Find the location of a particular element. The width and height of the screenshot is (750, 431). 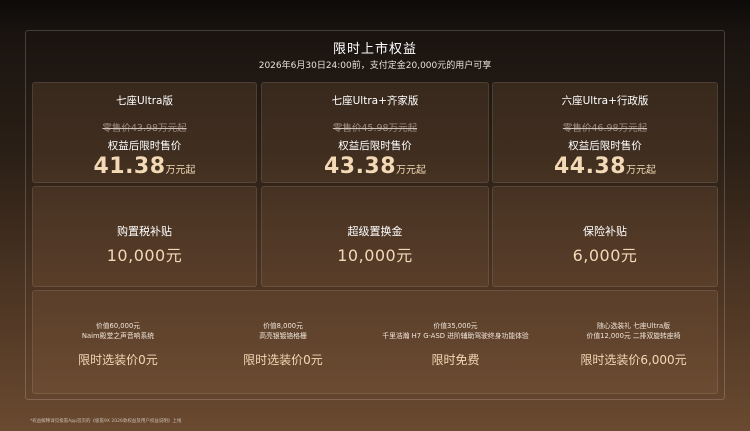

price-card-six-ultra-plus: 六座Ultra+行政版 零售价46.98万元起 权益后限时售价 44.38万元起 is located at coordinates (605, 132).